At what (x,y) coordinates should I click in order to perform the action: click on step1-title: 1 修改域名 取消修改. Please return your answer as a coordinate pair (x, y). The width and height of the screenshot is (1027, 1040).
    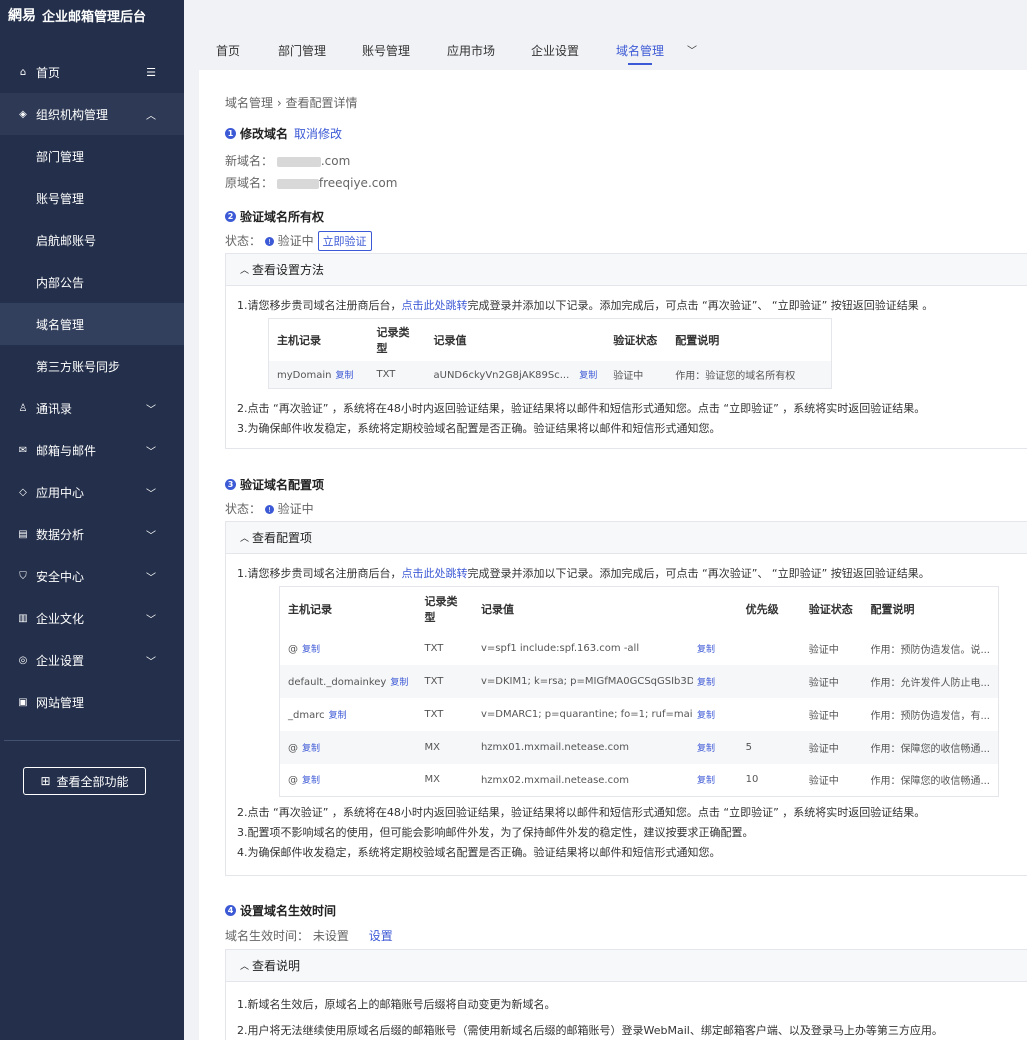
    Looking at the image, I should click on (283, 133).